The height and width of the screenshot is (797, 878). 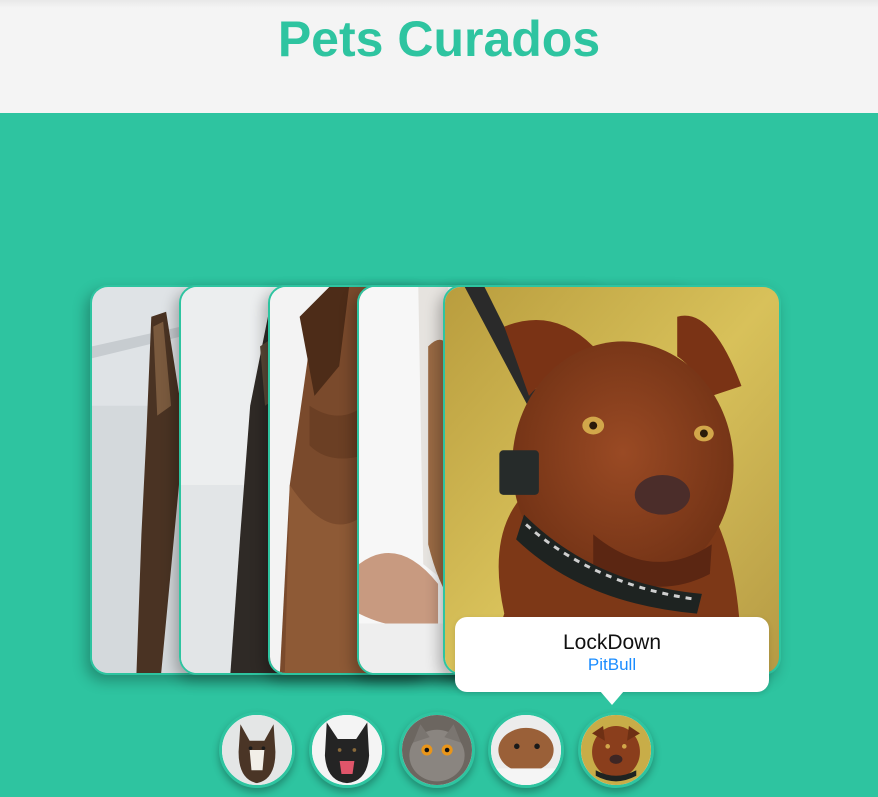 I want to click on gray-cat-thumb, so click(x=437, y=750).